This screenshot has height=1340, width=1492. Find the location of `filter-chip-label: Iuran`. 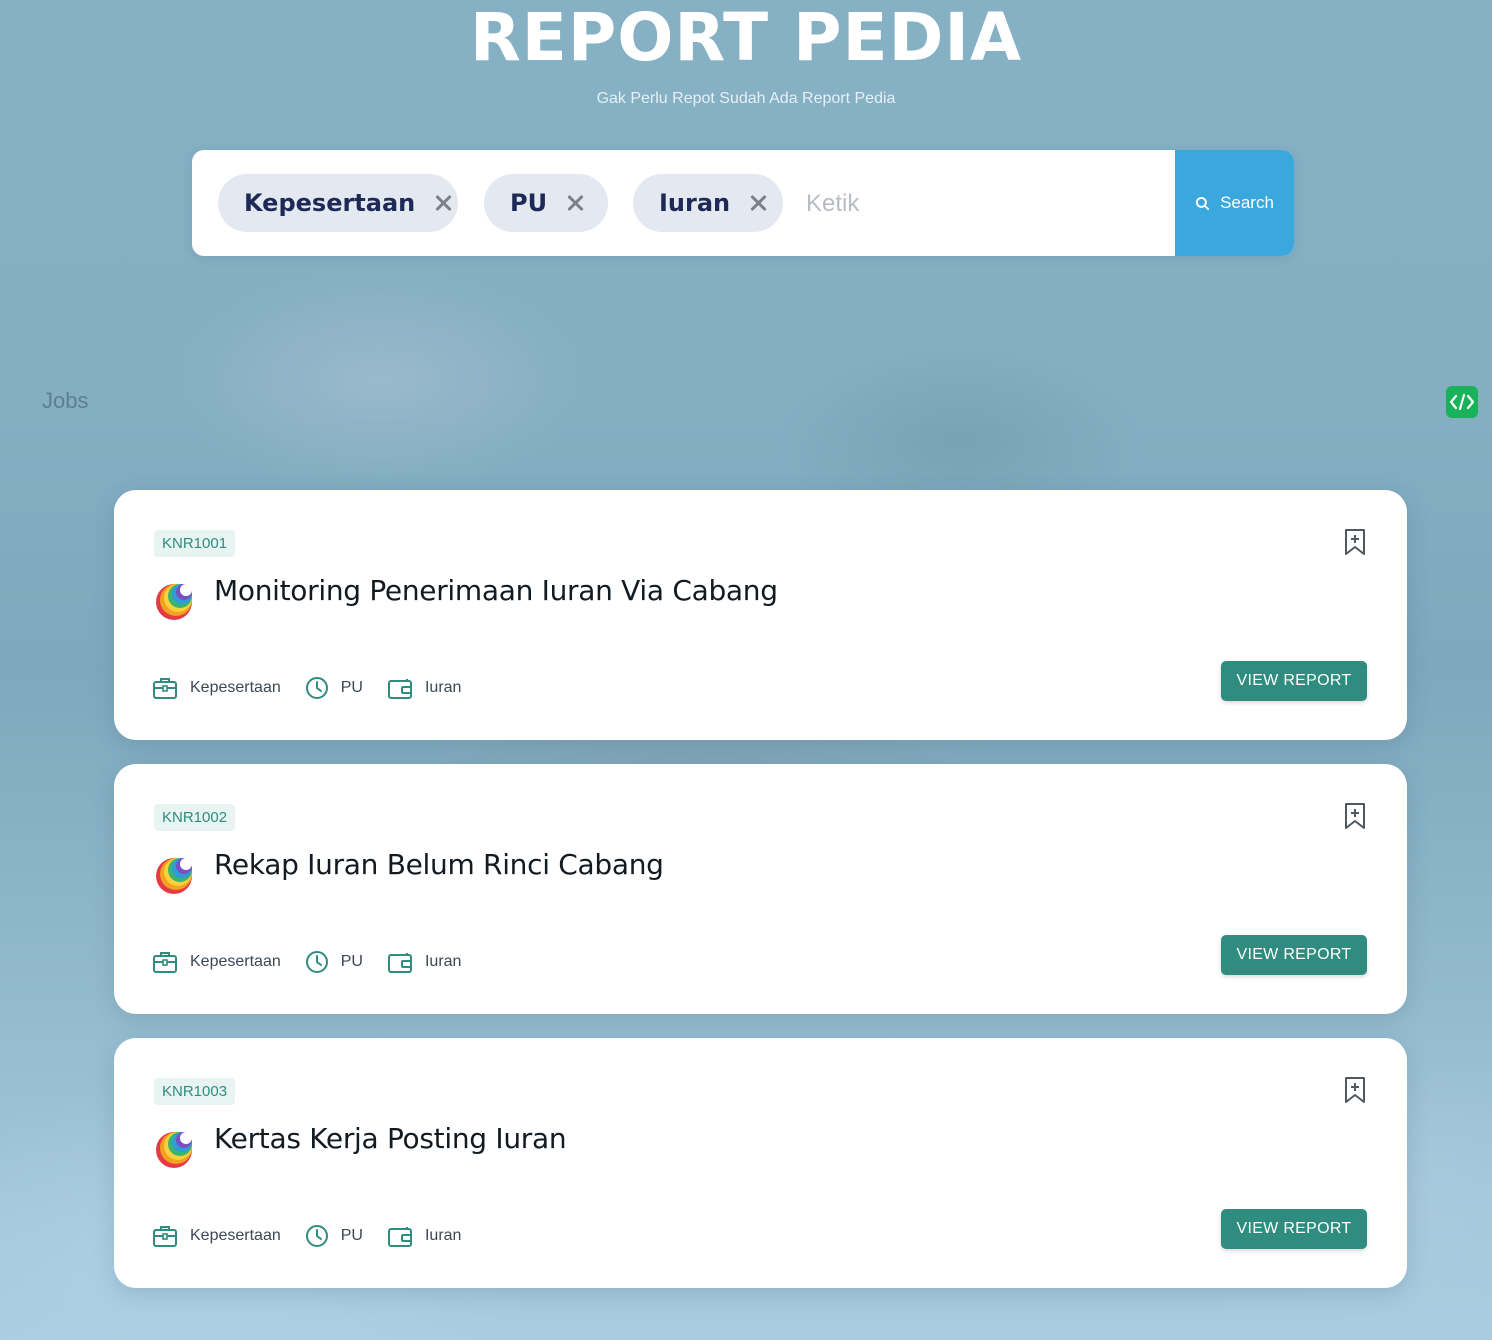

filter-chip-label: Iuran is located at coordinates (695, 203).